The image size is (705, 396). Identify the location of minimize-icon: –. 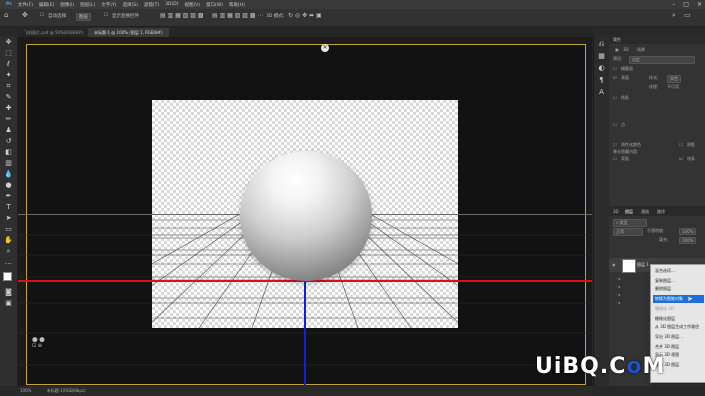
(673, 4).